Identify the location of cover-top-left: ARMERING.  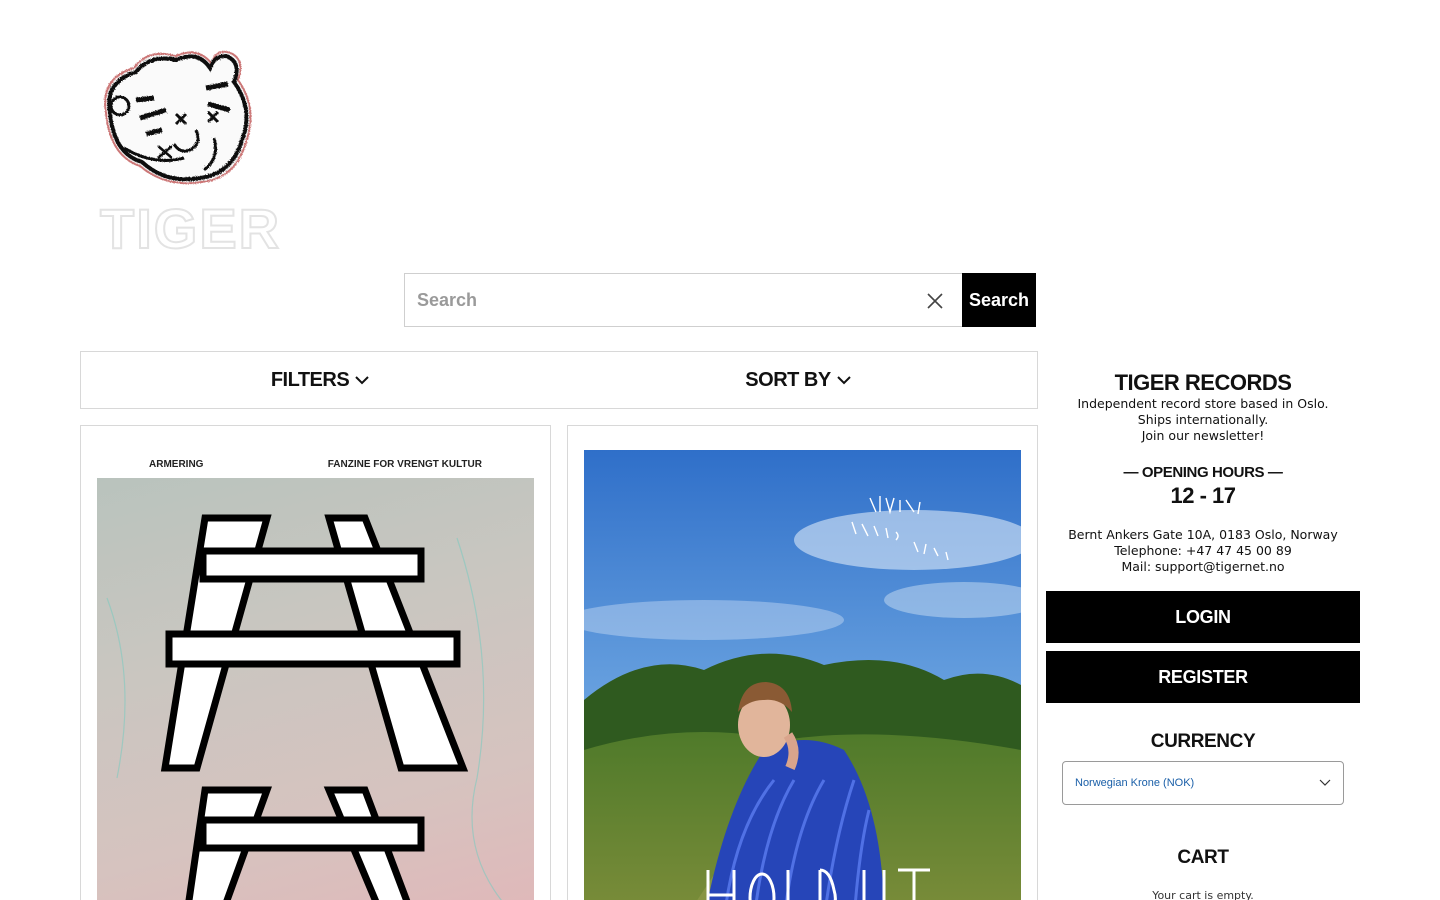
(176, 464).